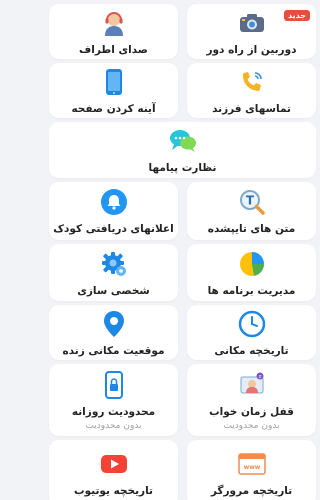 Image resolution: width=320 pixels, height=500 pixels. I want to click on ambient-sound-card: صدای اطراف, so click(113, 31).